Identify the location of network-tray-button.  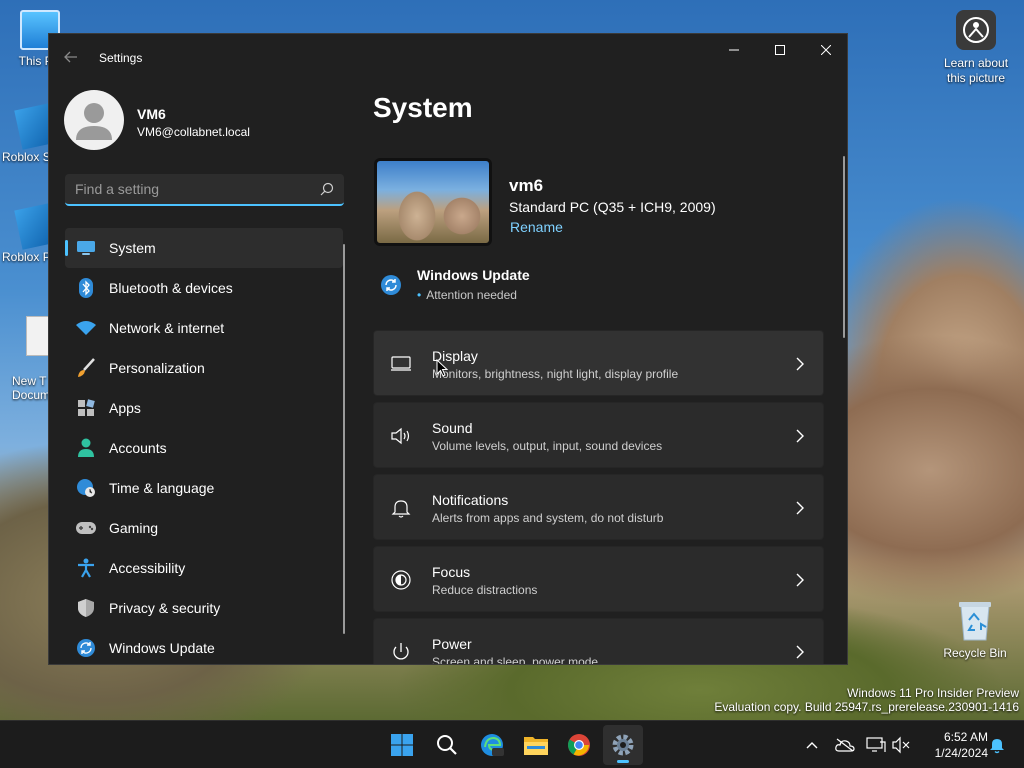
(876, 745).